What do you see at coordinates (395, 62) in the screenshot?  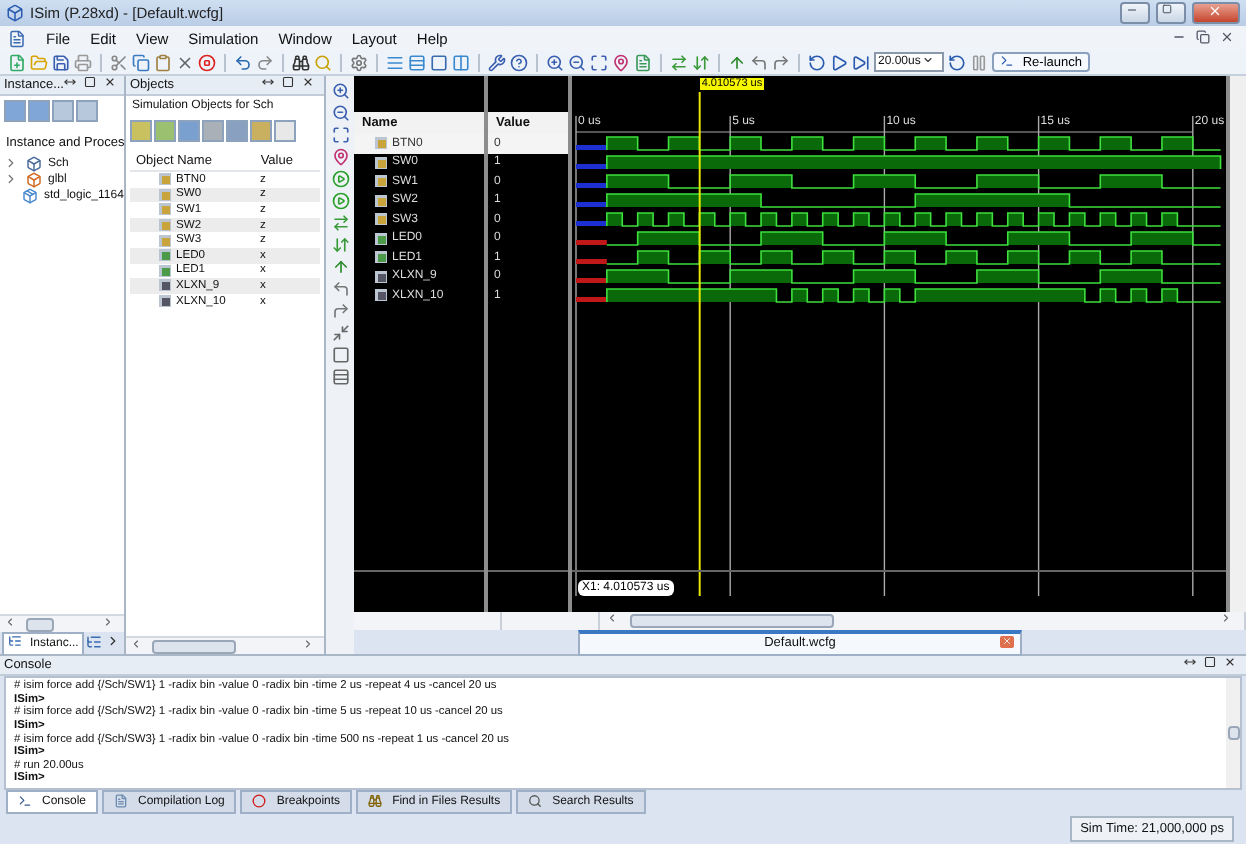 I see `lines-icon` at bounding box center [395, 62].